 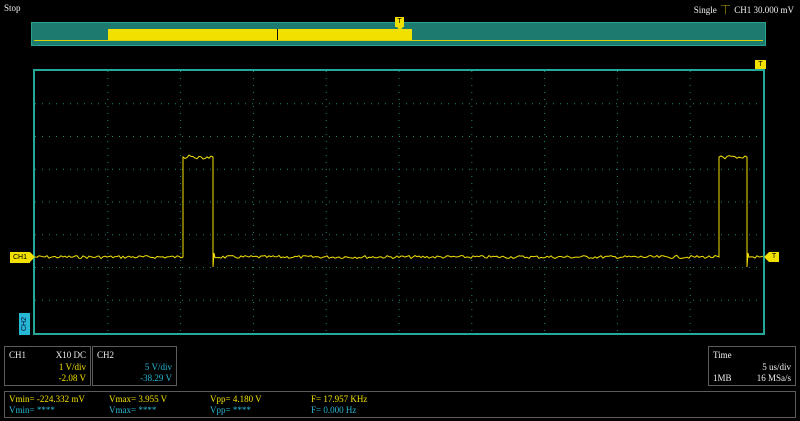 I want to click on trigger-offset-marker: T, so click(x=760, y=64).